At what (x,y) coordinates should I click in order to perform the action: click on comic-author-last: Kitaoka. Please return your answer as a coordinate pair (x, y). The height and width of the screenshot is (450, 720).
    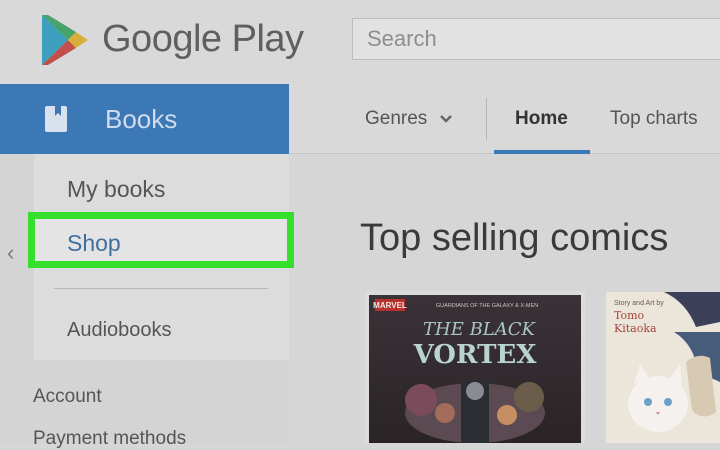
    Looking at the image, I should click on (635, 328).